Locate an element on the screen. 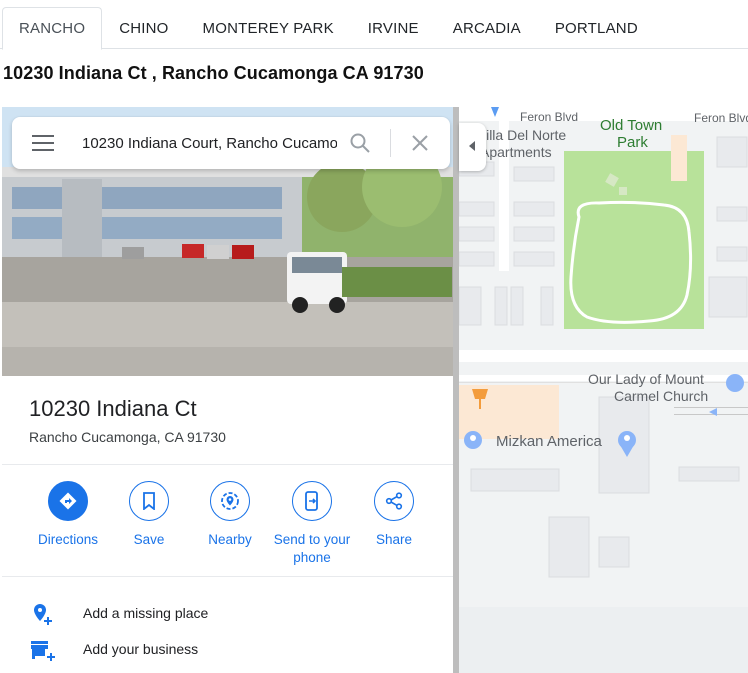 Image resolution: width=748 pixels, height=673 pixels. search-icon is located at coordinates (360, 143).